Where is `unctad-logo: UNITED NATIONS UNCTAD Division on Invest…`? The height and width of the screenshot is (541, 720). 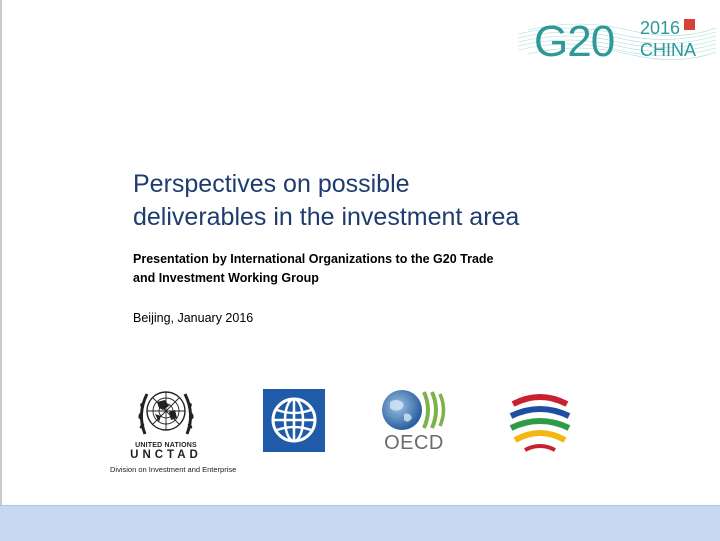 unctad-logo: UNITED NATIONS UNCTAD Division on Invest… is located at coordinates (173, 429).